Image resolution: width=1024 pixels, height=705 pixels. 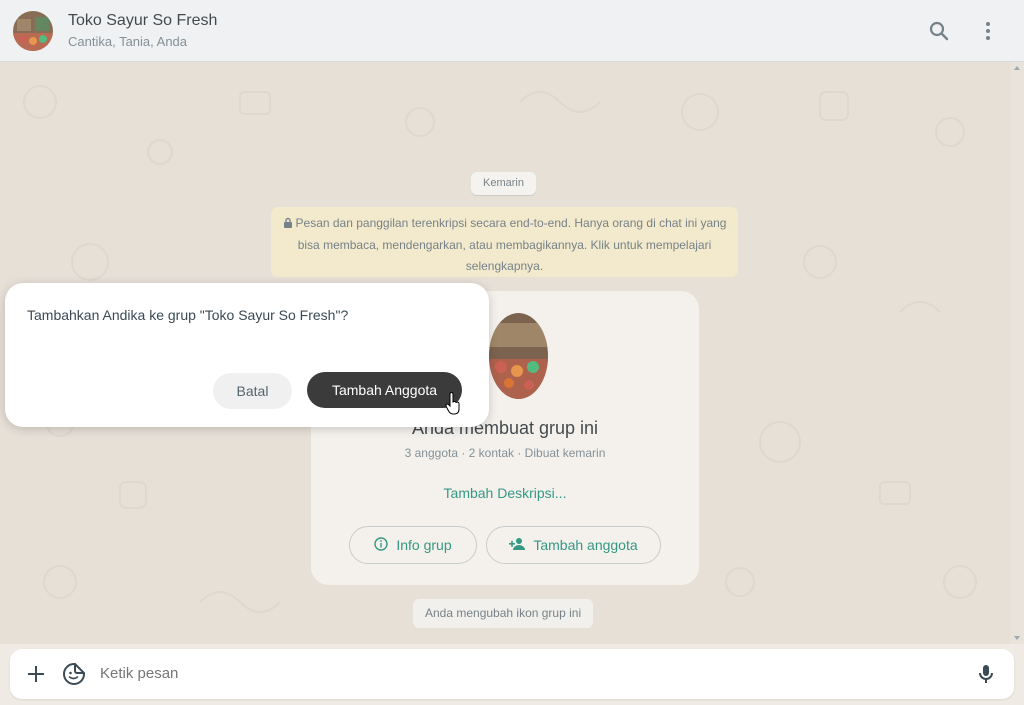 What do you see at coordinates (384, 390) in the screenshot?
I see `confirm-add-member-button: Tambah Anggota` at bounding box center [384, 390].